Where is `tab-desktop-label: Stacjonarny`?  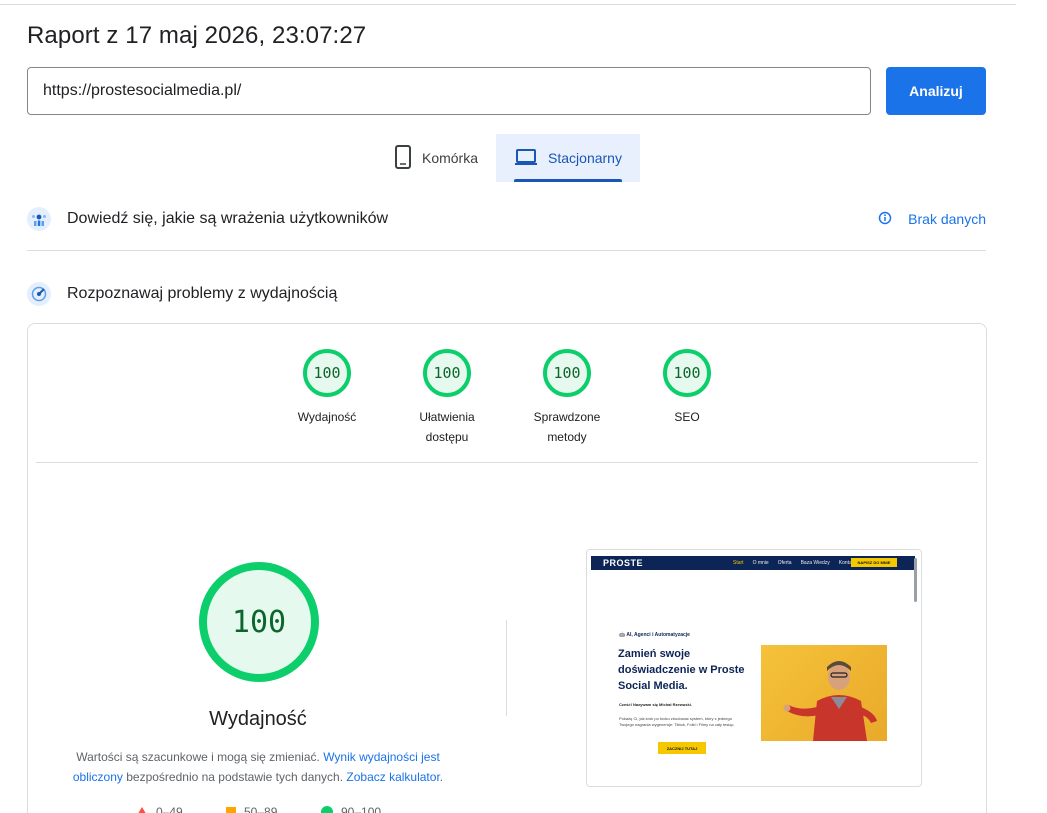
tab-desktop-label: Stacjonarny is located at coordinates (585, 158).